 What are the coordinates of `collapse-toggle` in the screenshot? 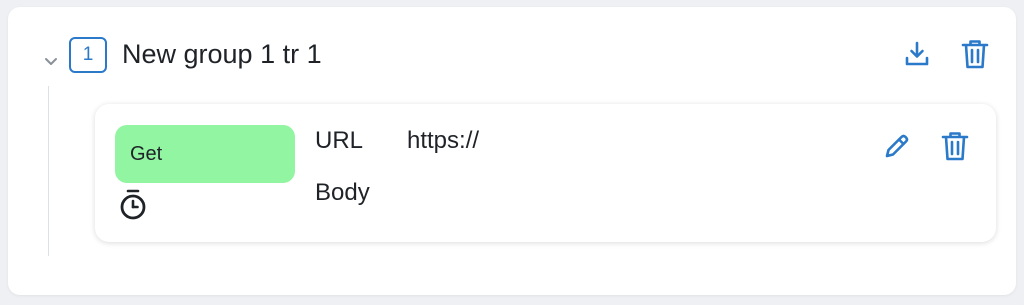 It's located at (51, 62).